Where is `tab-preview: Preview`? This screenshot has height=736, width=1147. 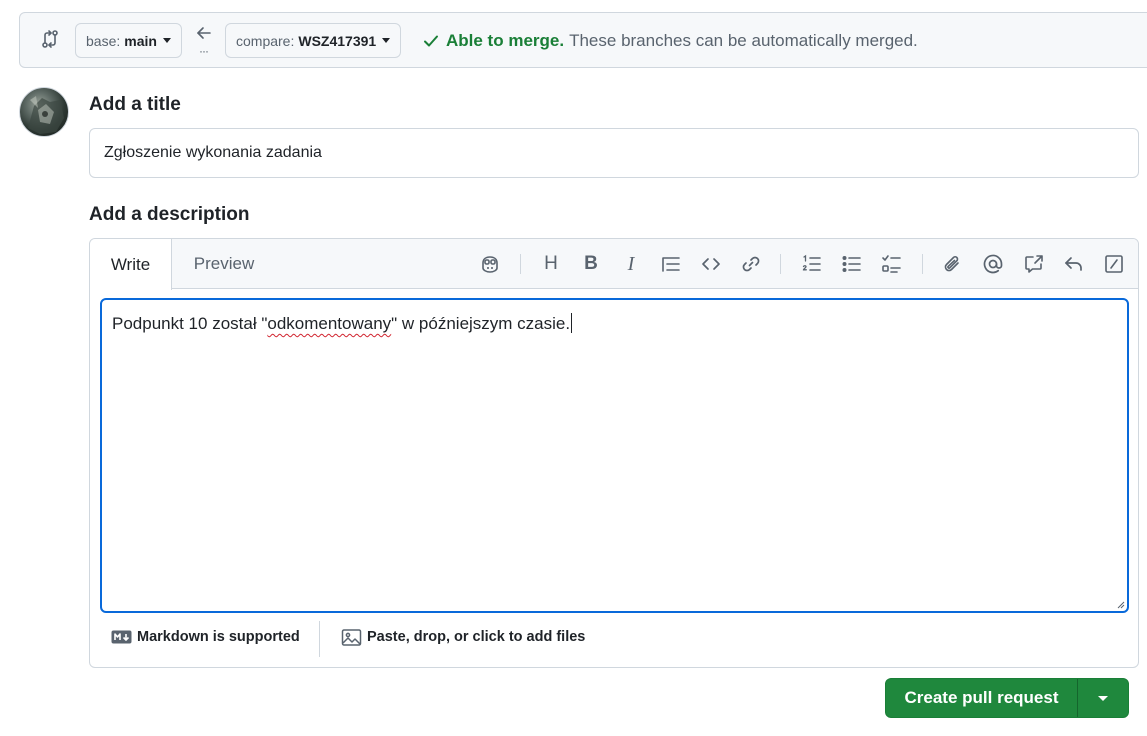
tab-preview: Preview is located at coordinates (224, 264).